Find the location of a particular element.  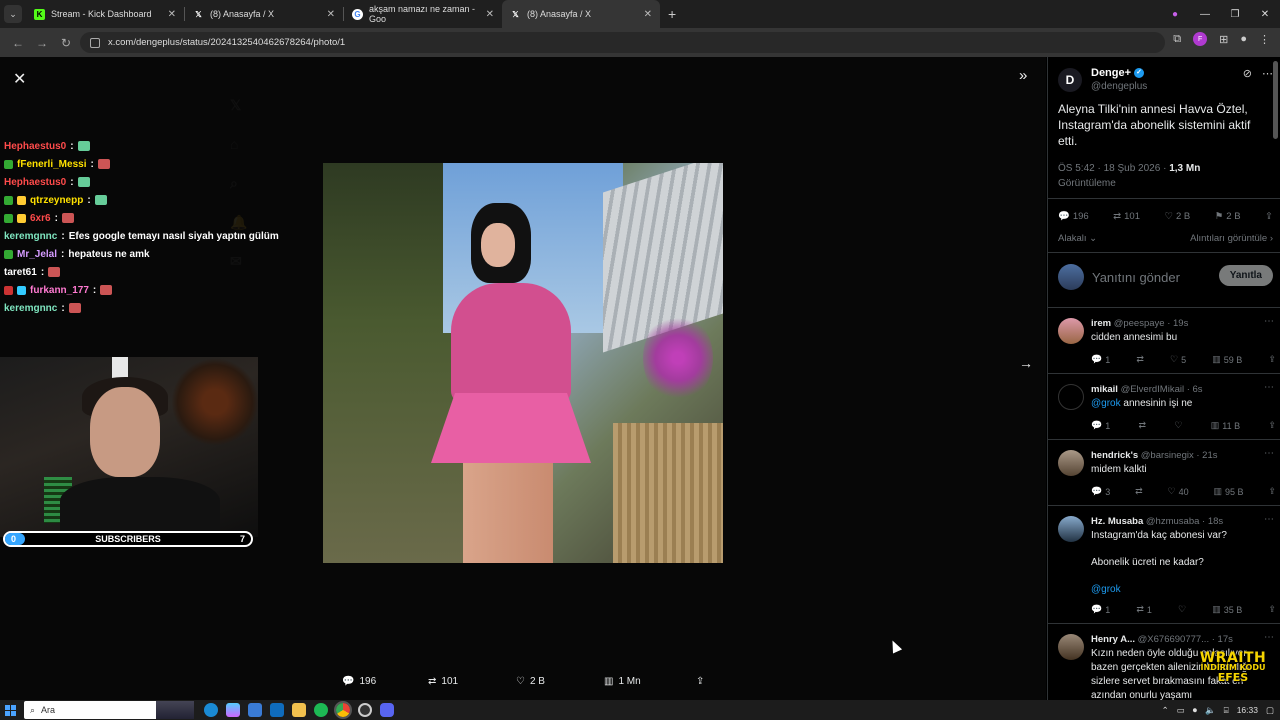

grok-icon: ⊘ is located at coordinates (1247, 73).